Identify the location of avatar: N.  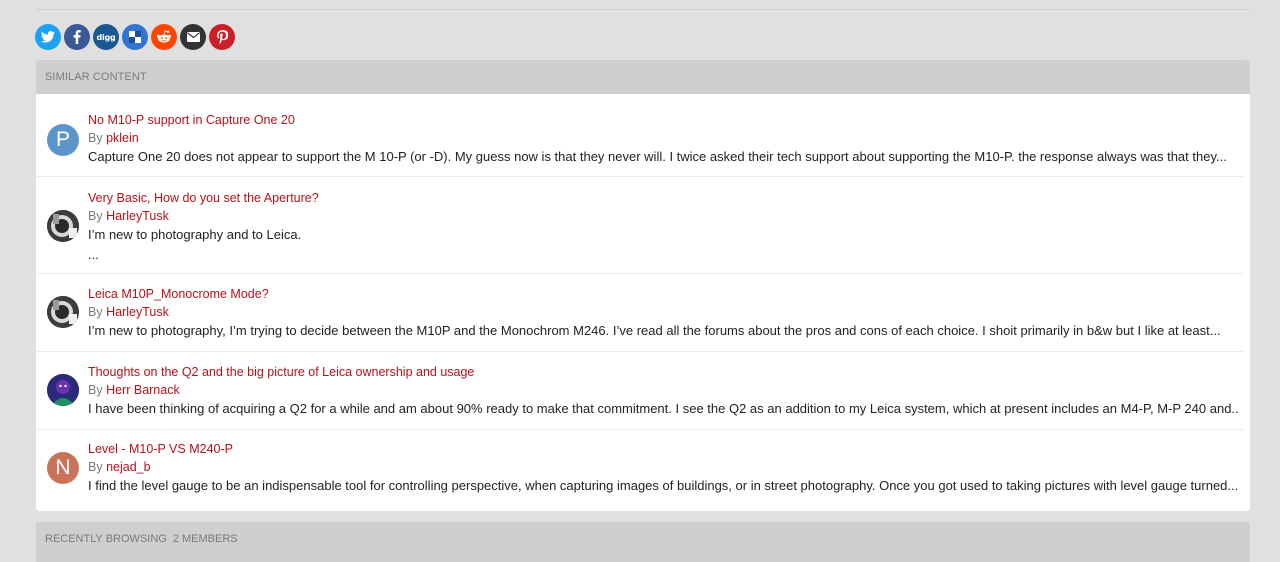
(63, 468).